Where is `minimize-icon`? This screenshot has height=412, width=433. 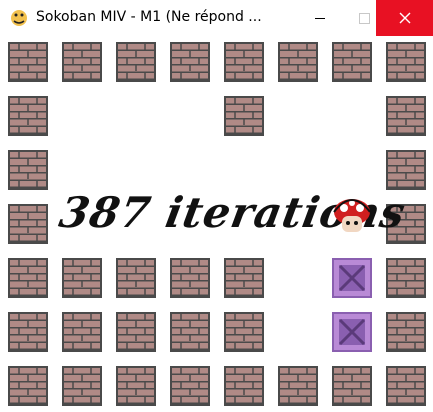
minimize-icon is located at coordinates (319, 18).